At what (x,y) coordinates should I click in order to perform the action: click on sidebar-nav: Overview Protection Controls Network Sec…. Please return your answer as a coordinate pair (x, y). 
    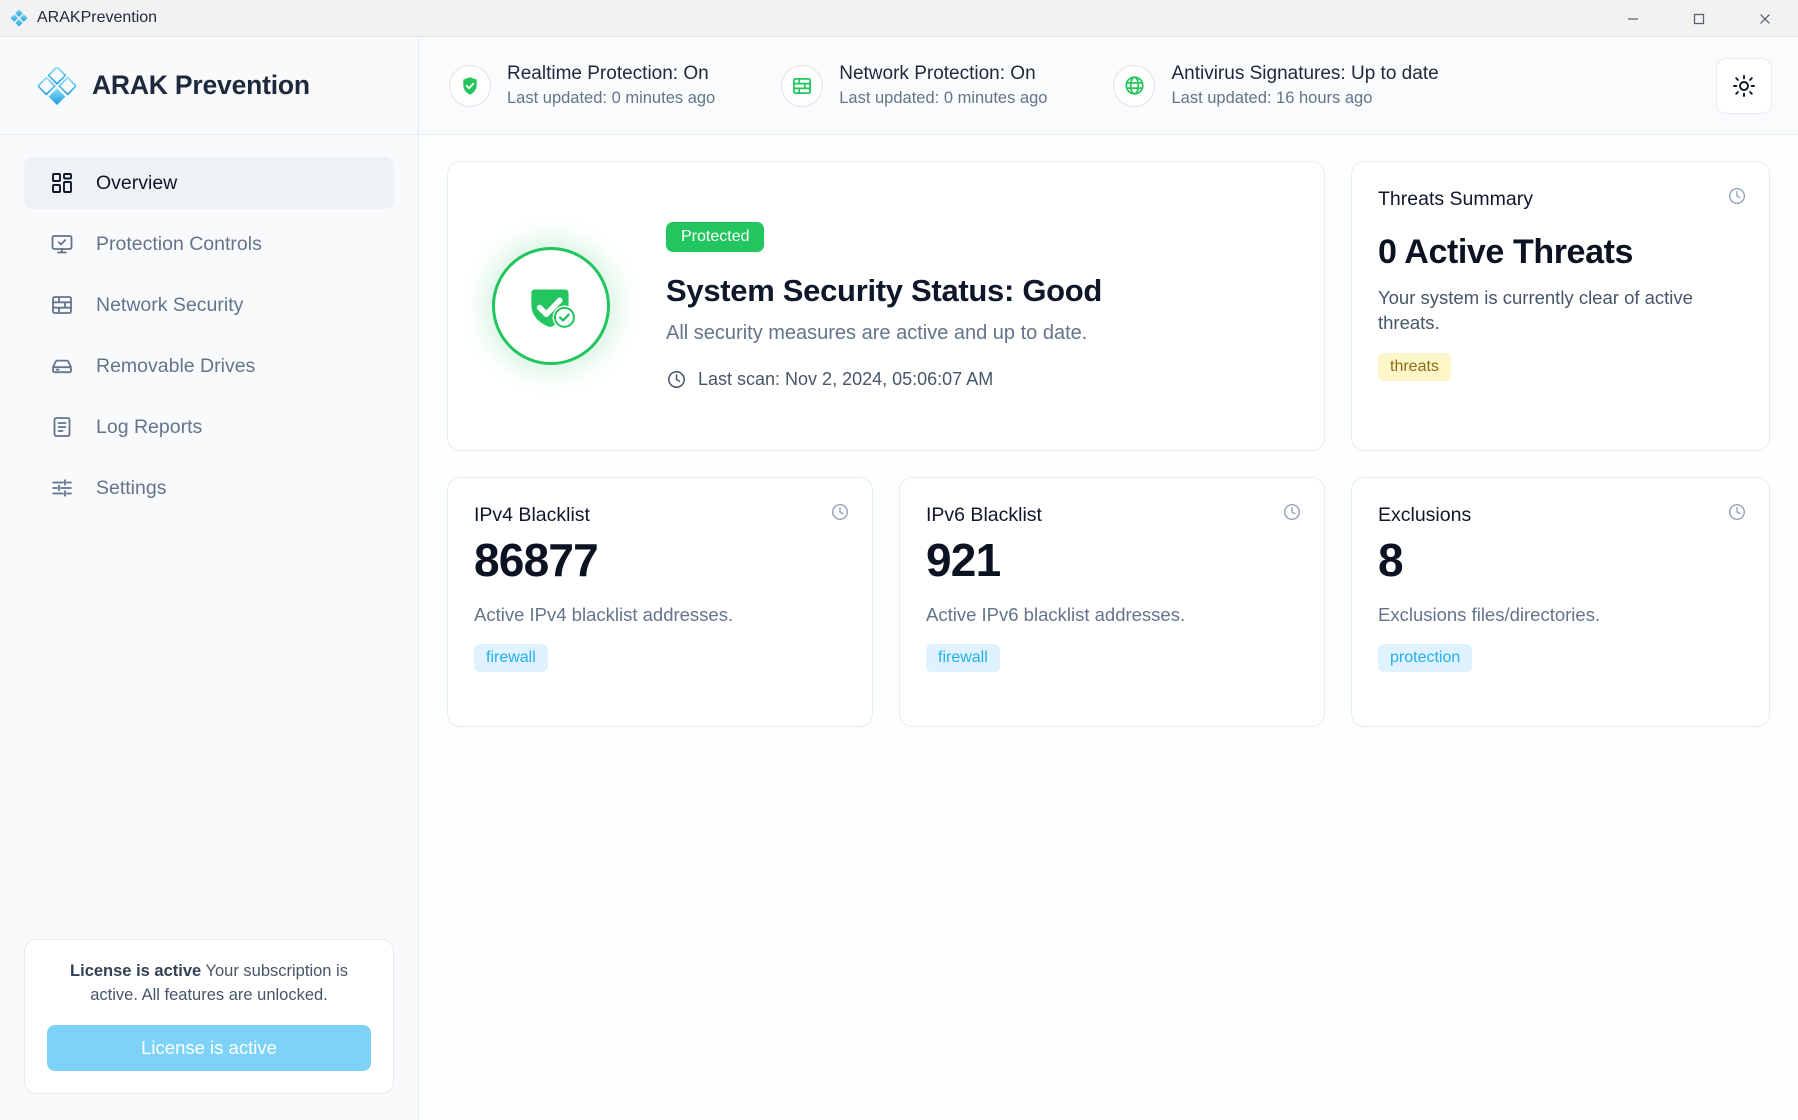
    Looking at the image, I should click on (209, 329).